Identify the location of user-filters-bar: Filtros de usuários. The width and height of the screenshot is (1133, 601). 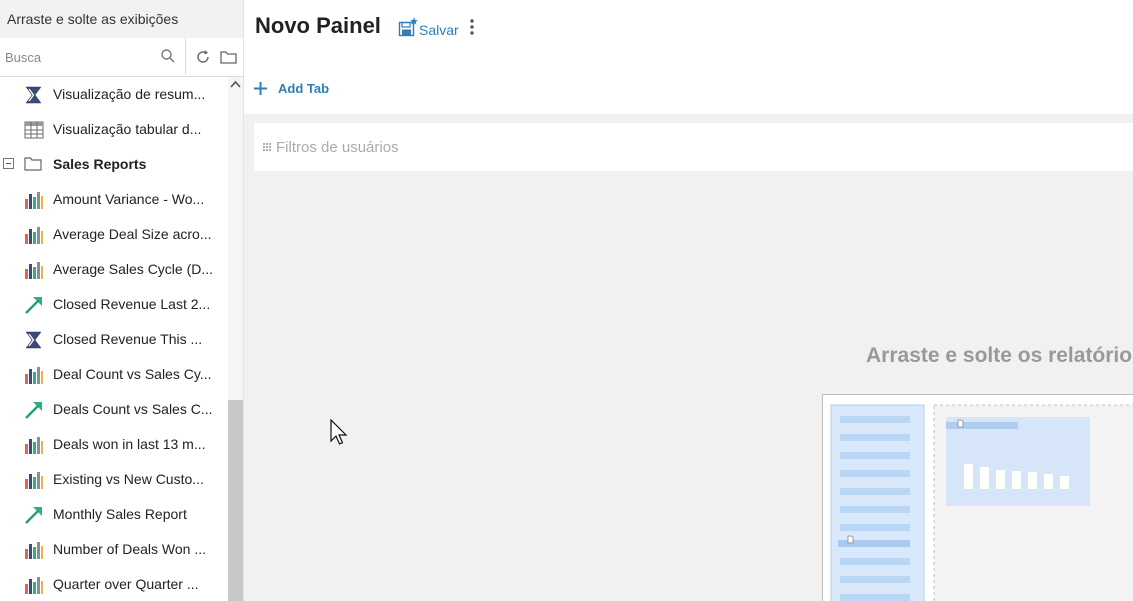
(693, 147).